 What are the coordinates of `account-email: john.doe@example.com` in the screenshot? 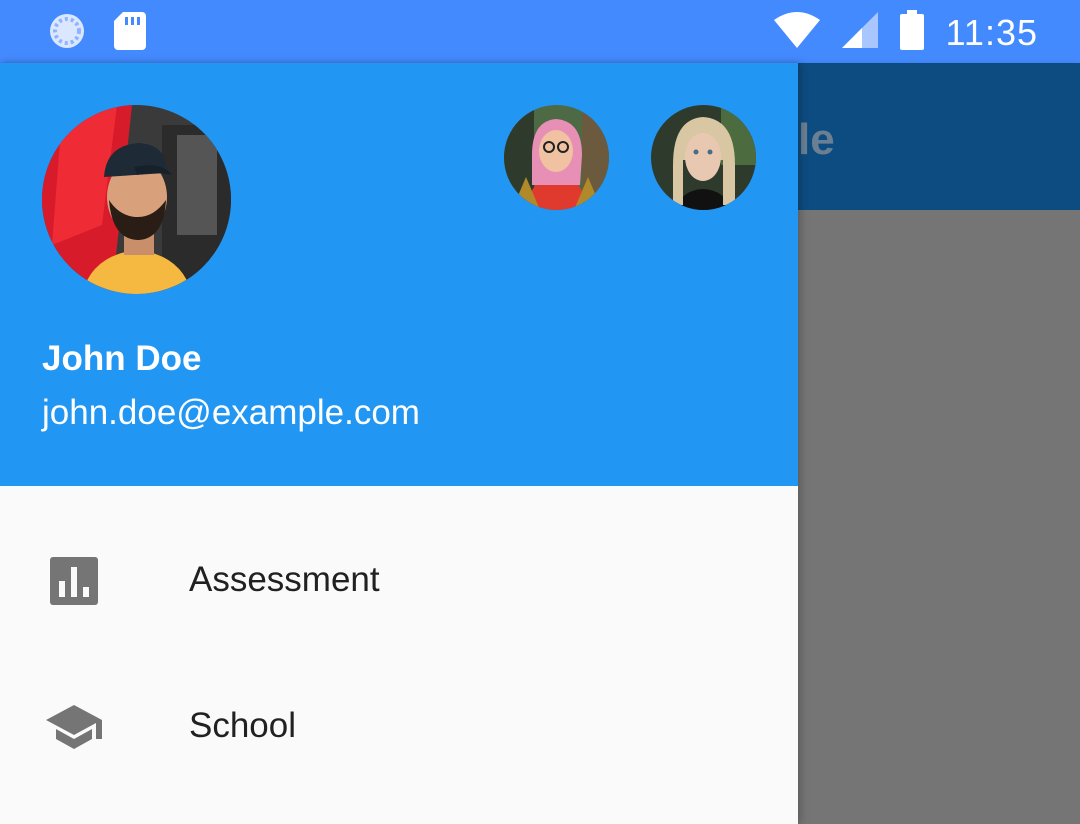 It's located at (231, 412).